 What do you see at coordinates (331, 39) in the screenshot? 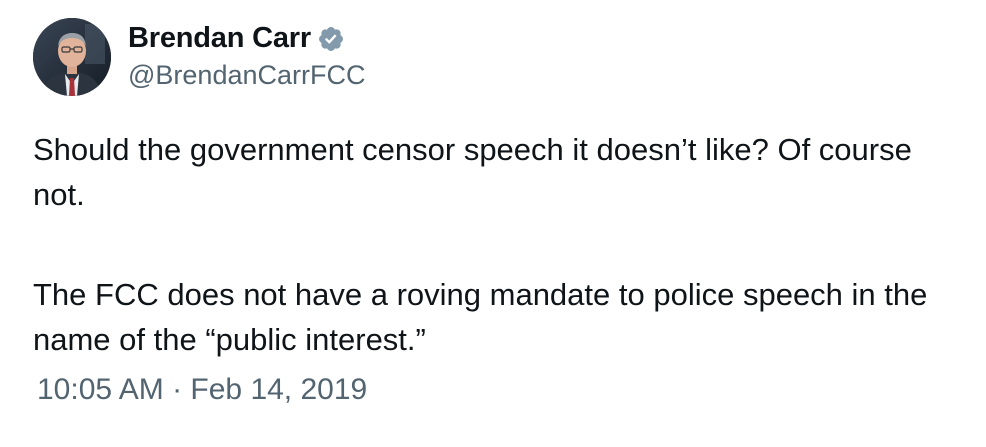
I see `verified-badge-icon` at bounding box center [331, 39].